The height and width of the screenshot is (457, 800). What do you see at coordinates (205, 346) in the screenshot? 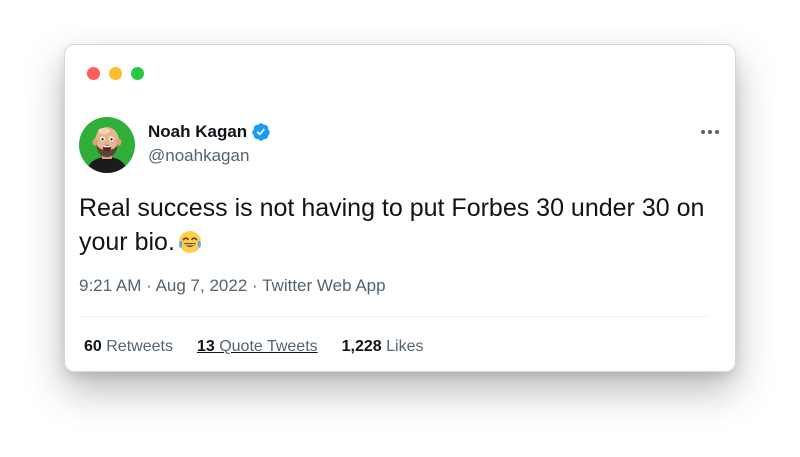
I see `quote-tweets-count: 13` at bounding box center [205, 346].